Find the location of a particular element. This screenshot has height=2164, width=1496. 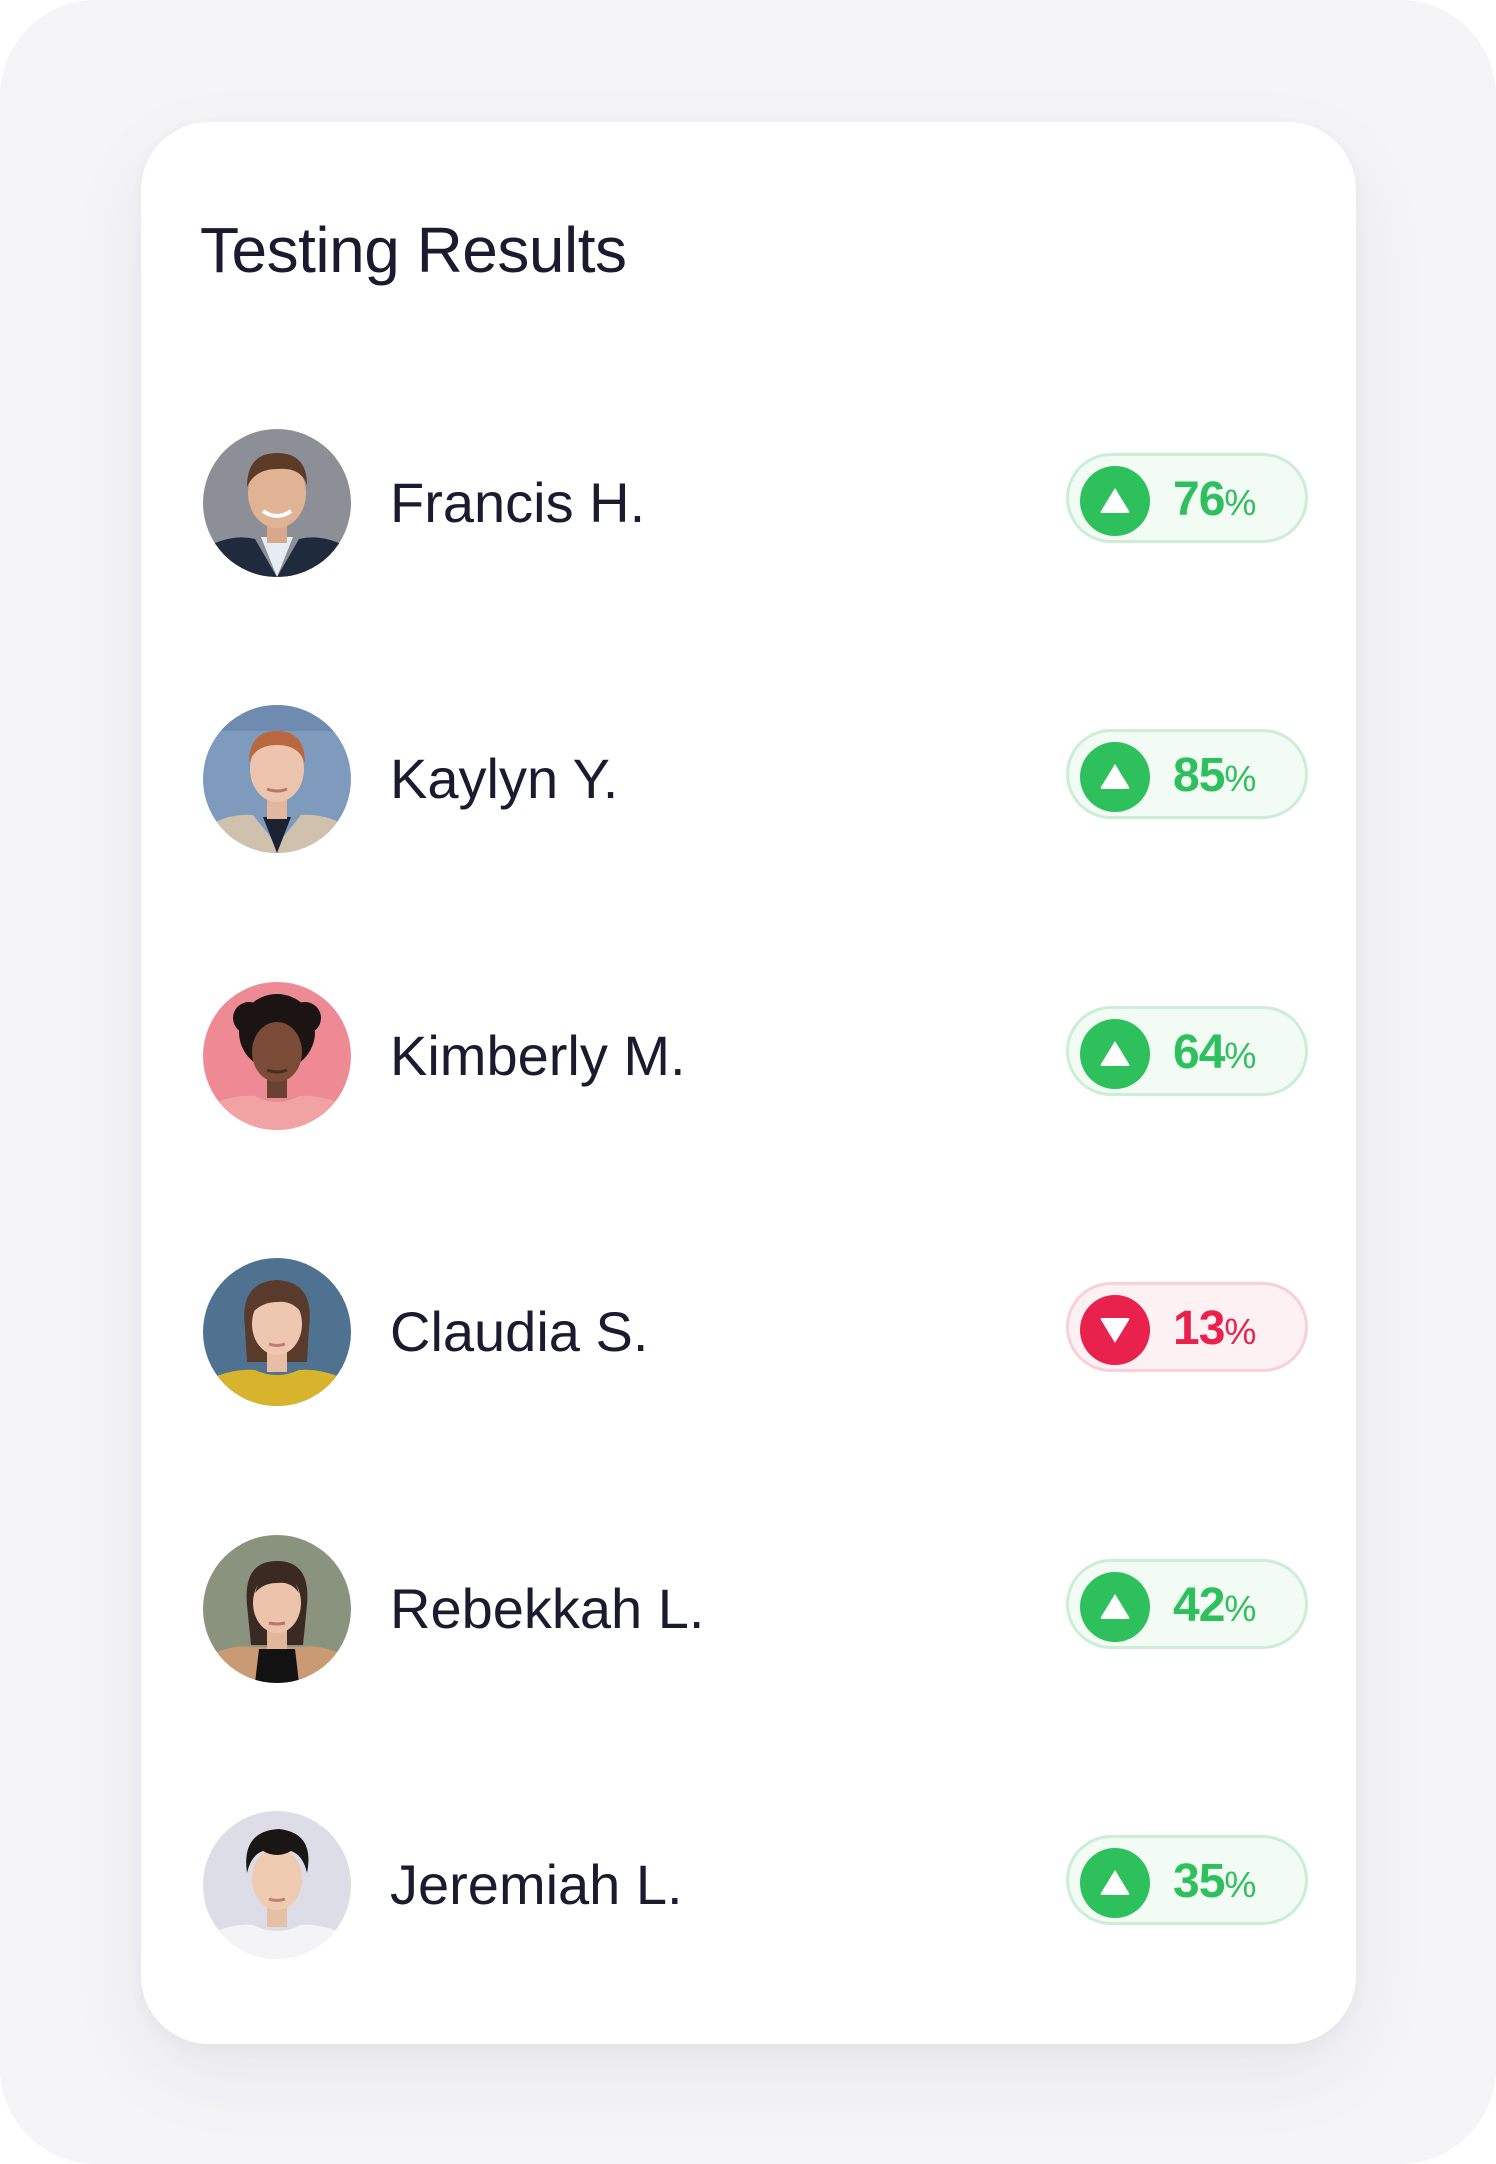

result-percentage: 85% is located at coordinates (1215, 775).